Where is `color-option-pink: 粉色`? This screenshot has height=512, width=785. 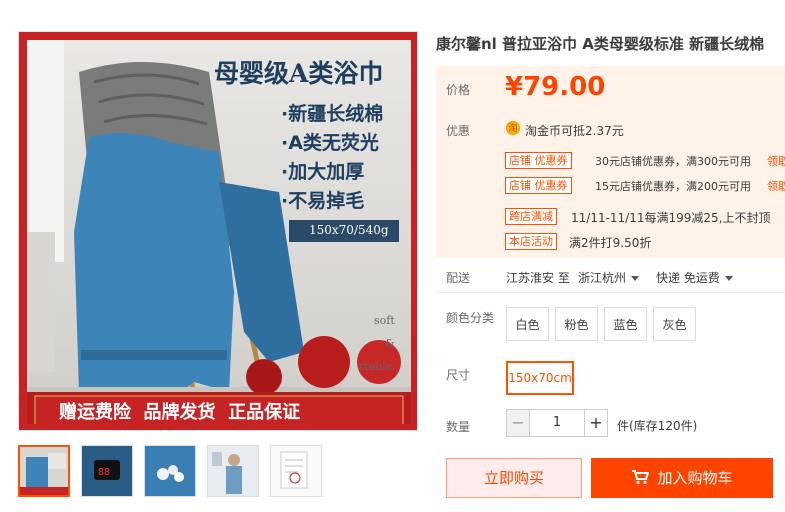 color-option-pink: 粉色 is located at coordinates (576, 324).